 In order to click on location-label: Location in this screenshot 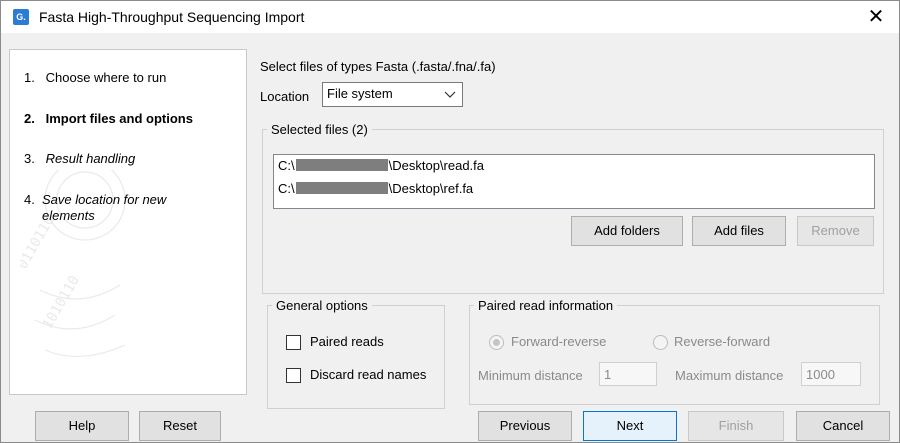, I will do `click(285, 96)`.